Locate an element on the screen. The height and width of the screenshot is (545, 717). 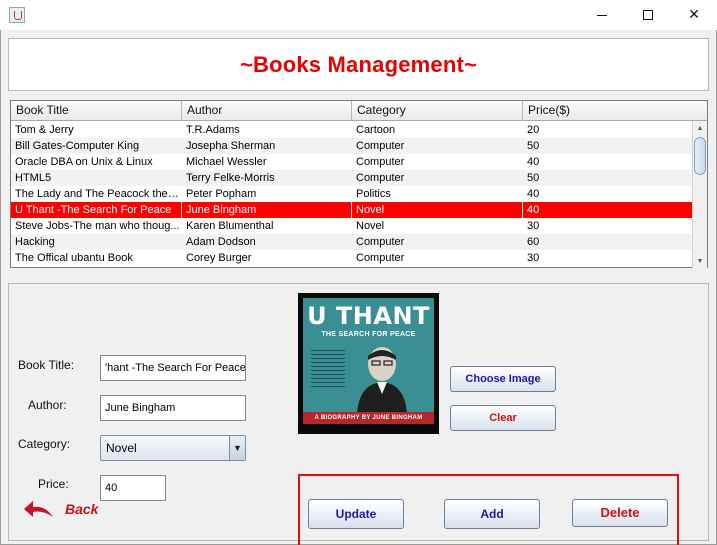
close-button: ✕ is located at coordinates (694, 15).